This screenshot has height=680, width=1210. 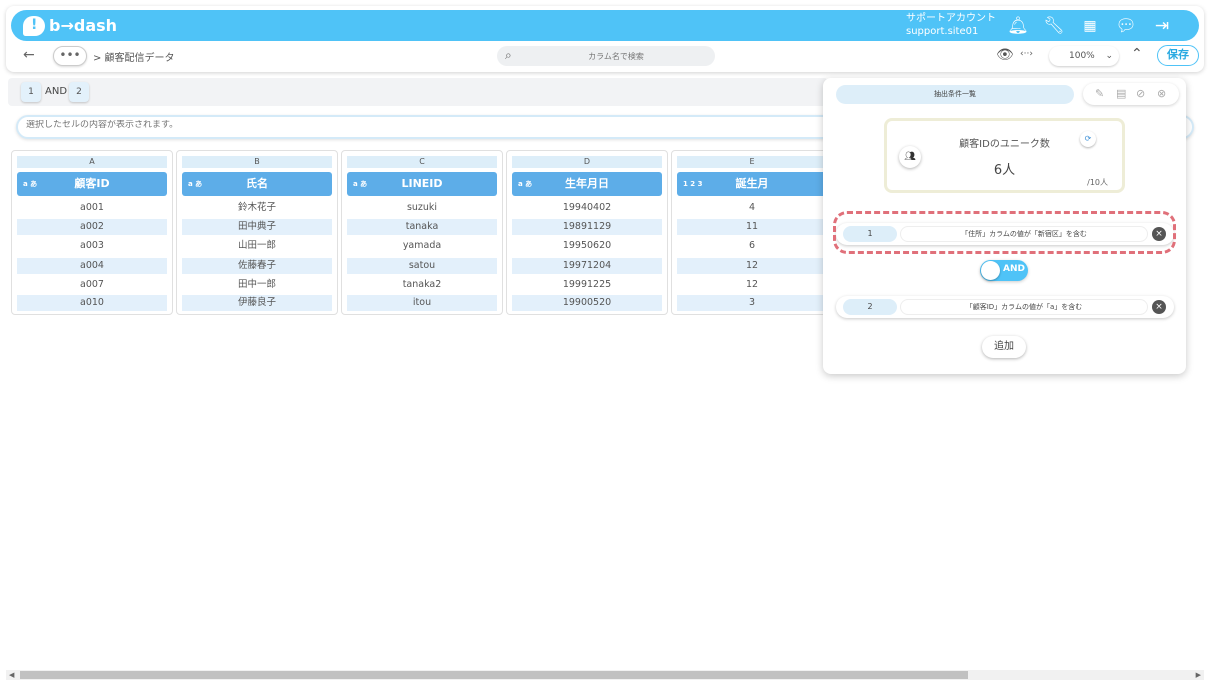 I want to click on table-cell: tanaka2, so click(x=422, y=285).